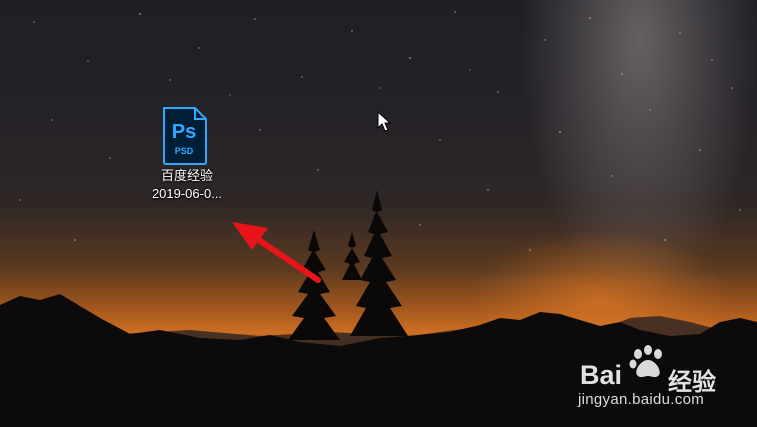 This screenshot has width=757, height=427. Describe the element at coordinates (348, 265) in the screenshot. I see `pine-trees` at that location.